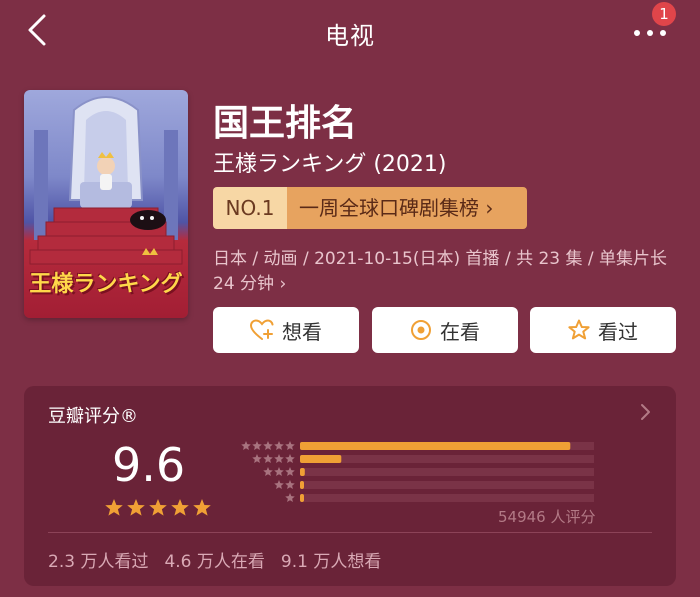 The image size is (700, 597). I want to click on watched-label: 看过, so click(618, 331).